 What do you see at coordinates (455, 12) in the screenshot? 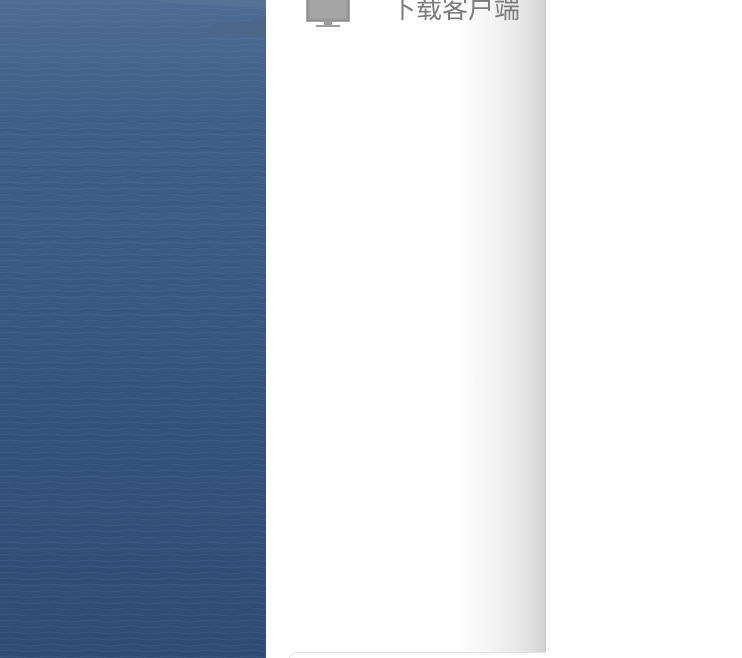
I see `menu-item-label: 下载客户端` at bounding box center [455, 12].